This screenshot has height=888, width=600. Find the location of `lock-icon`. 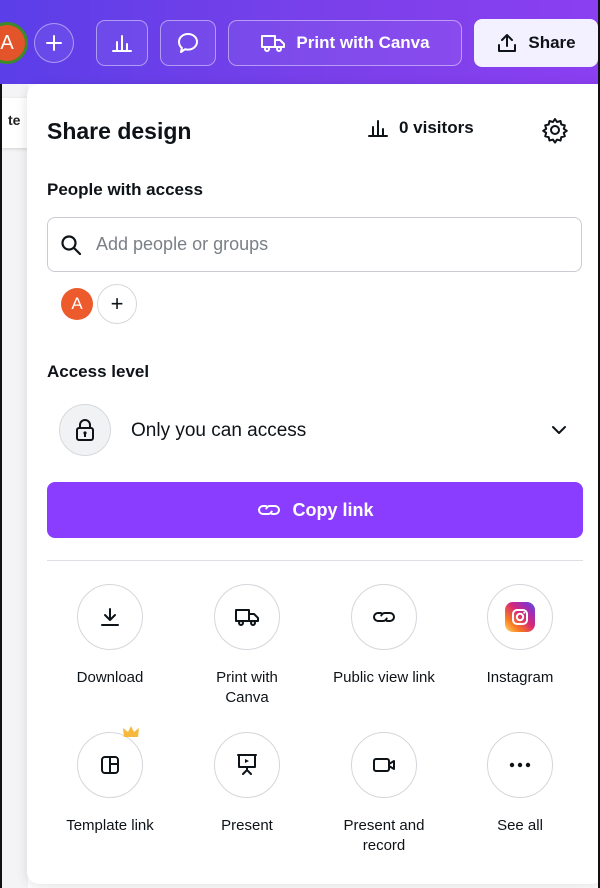

lock-icon is located at coordinates (85, 430).